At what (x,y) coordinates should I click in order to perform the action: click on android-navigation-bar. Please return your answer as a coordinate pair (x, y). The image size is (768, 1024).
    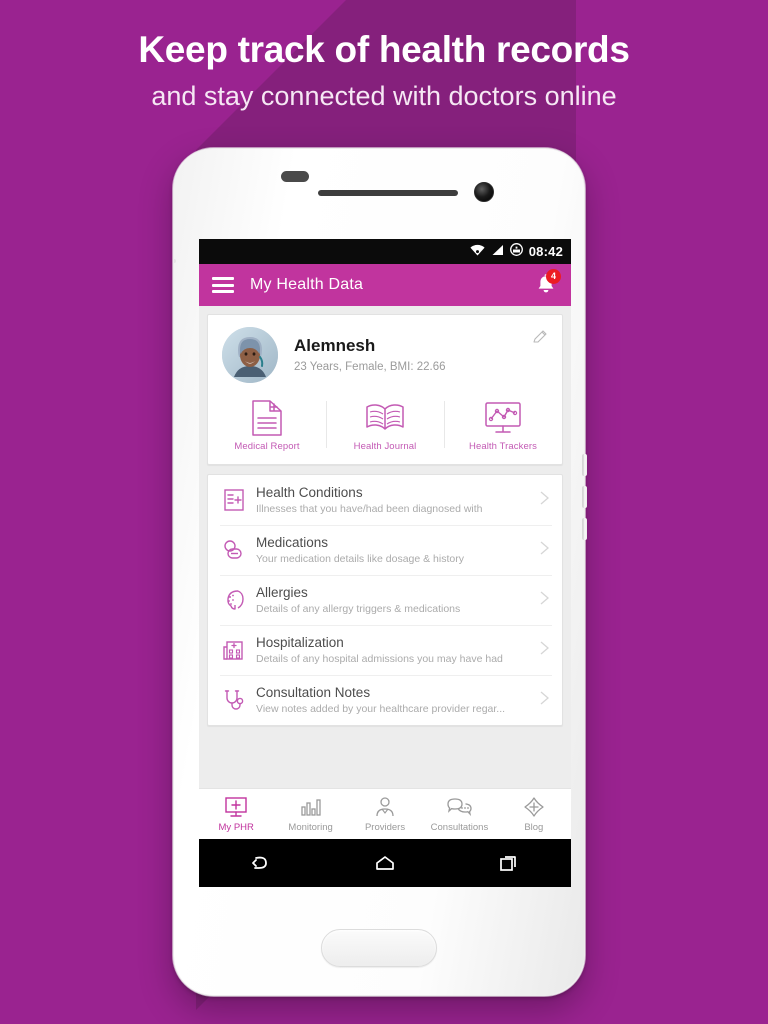
    Looking at the image, I should click on (385, 863).